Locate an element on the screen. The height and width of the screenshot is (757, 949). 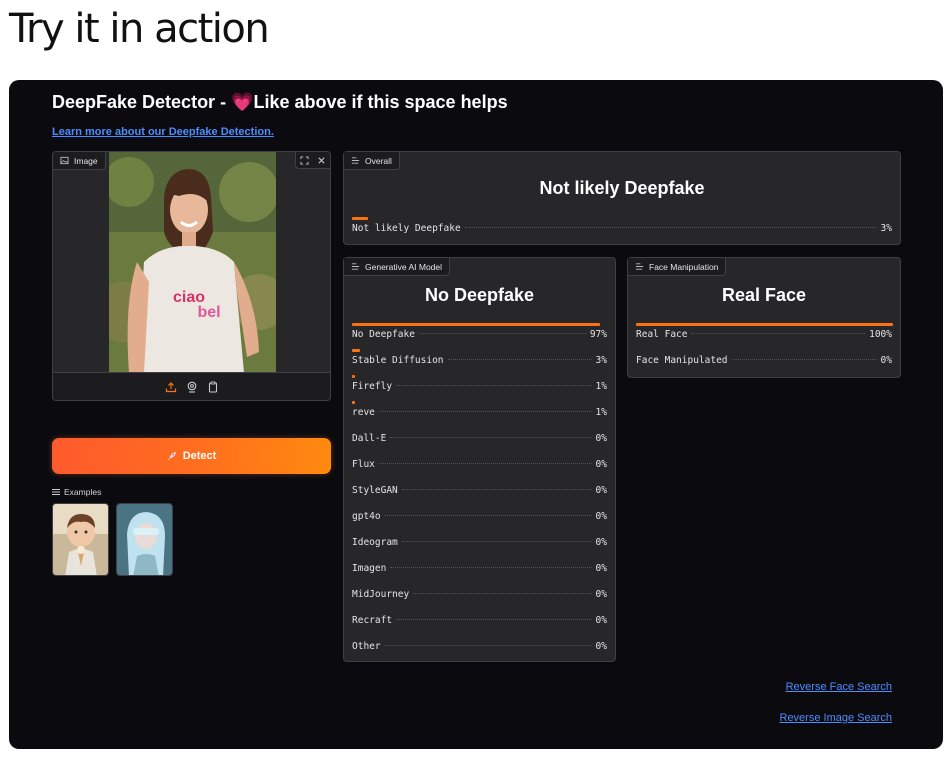
face-label: Real Face is located at coordinates (662, 334).